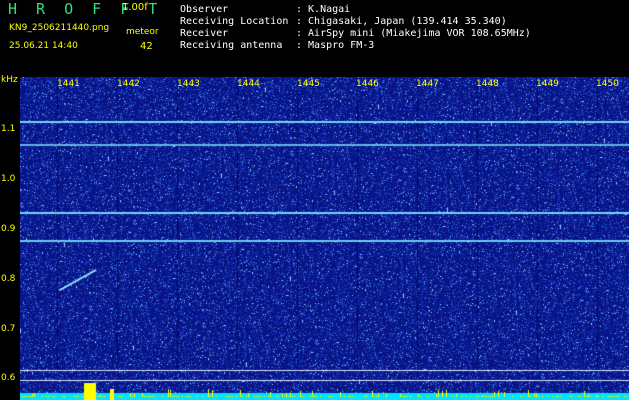  What do you see at coordinates (8, 329) in the screenshot?
I see `y-tick-label: 0.7` at bounding box center [8, 329].